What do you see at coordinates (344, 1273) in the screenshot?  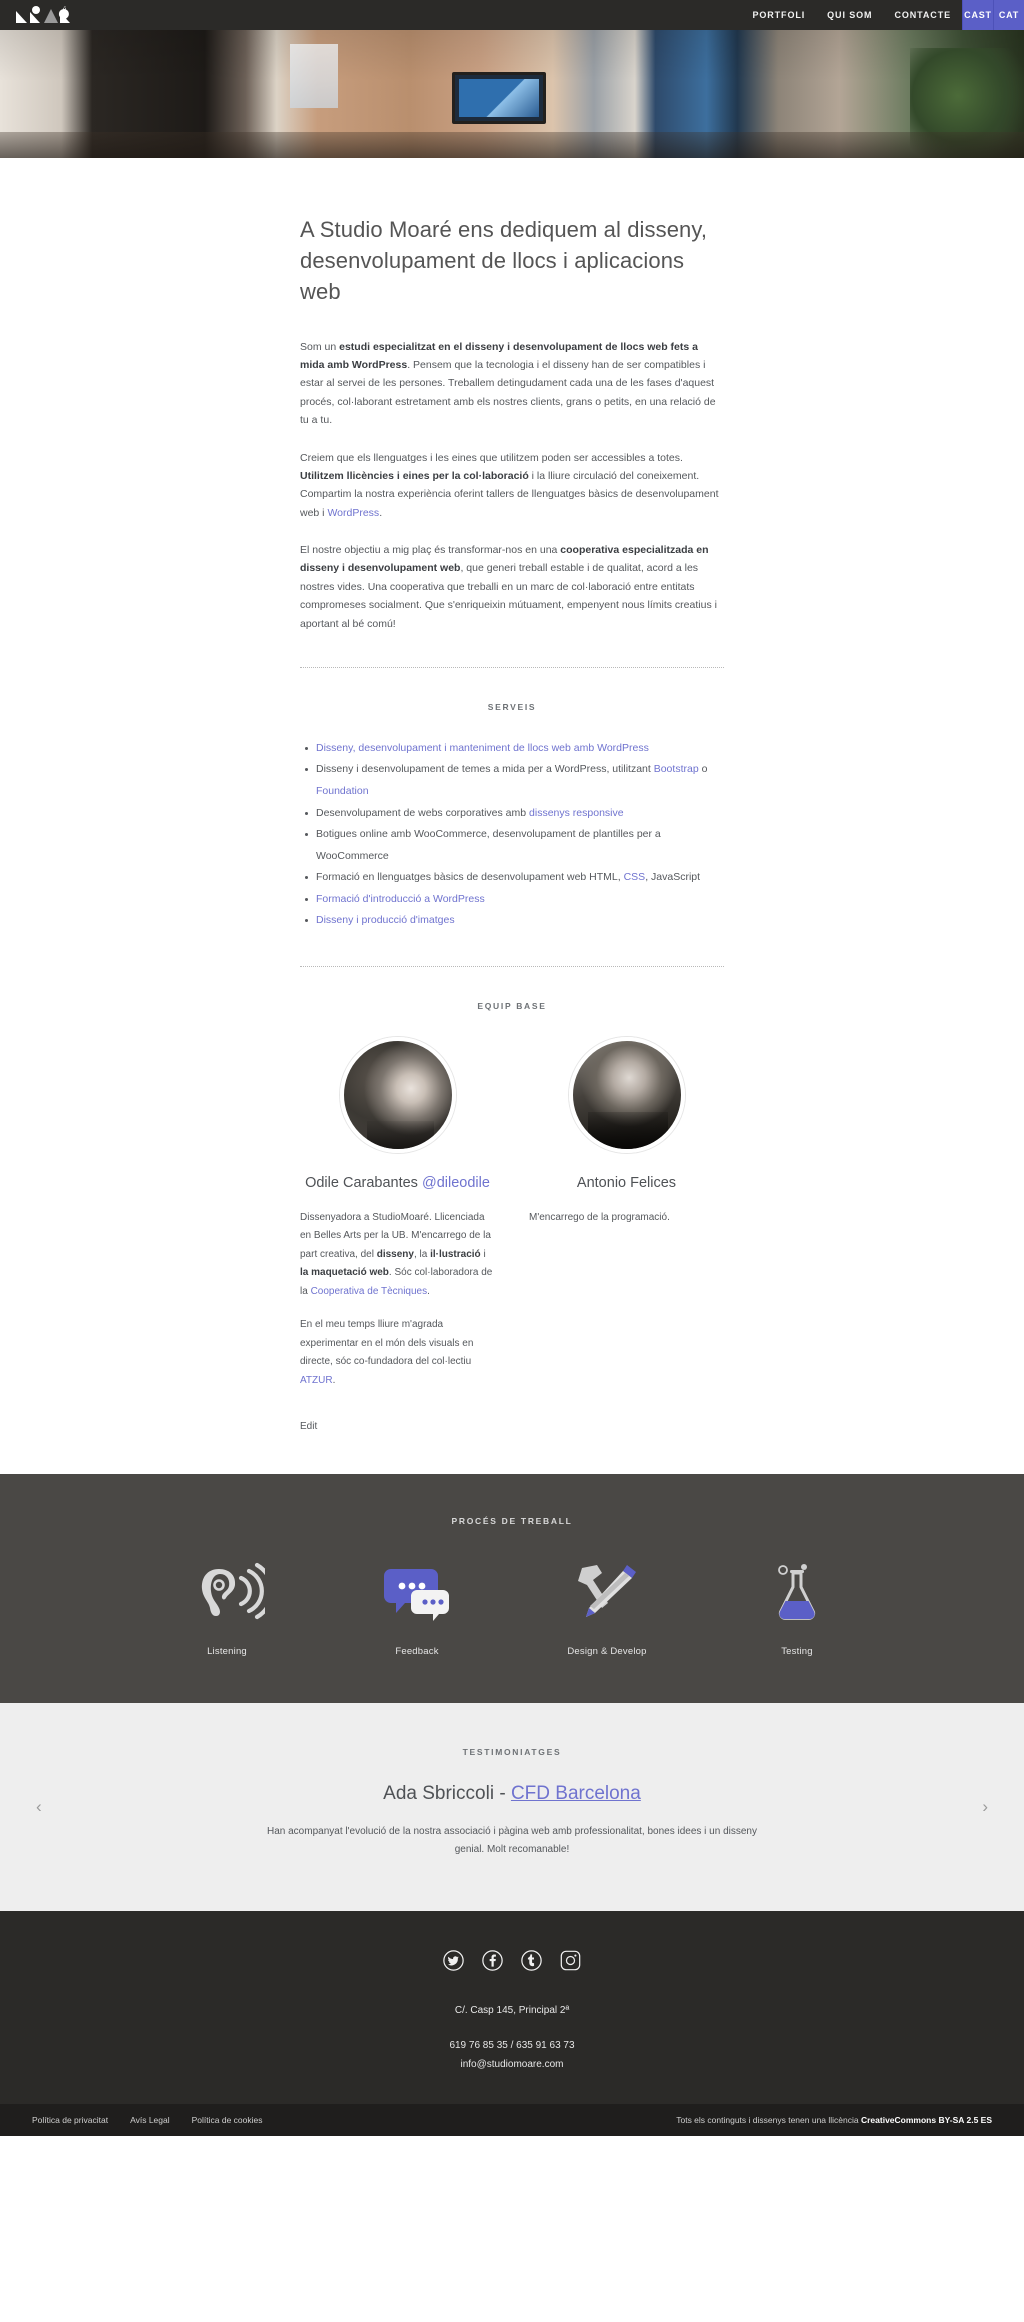 I see `bio-strong-maquetacio: la maquetació web` at bounding box center [344, 1273].